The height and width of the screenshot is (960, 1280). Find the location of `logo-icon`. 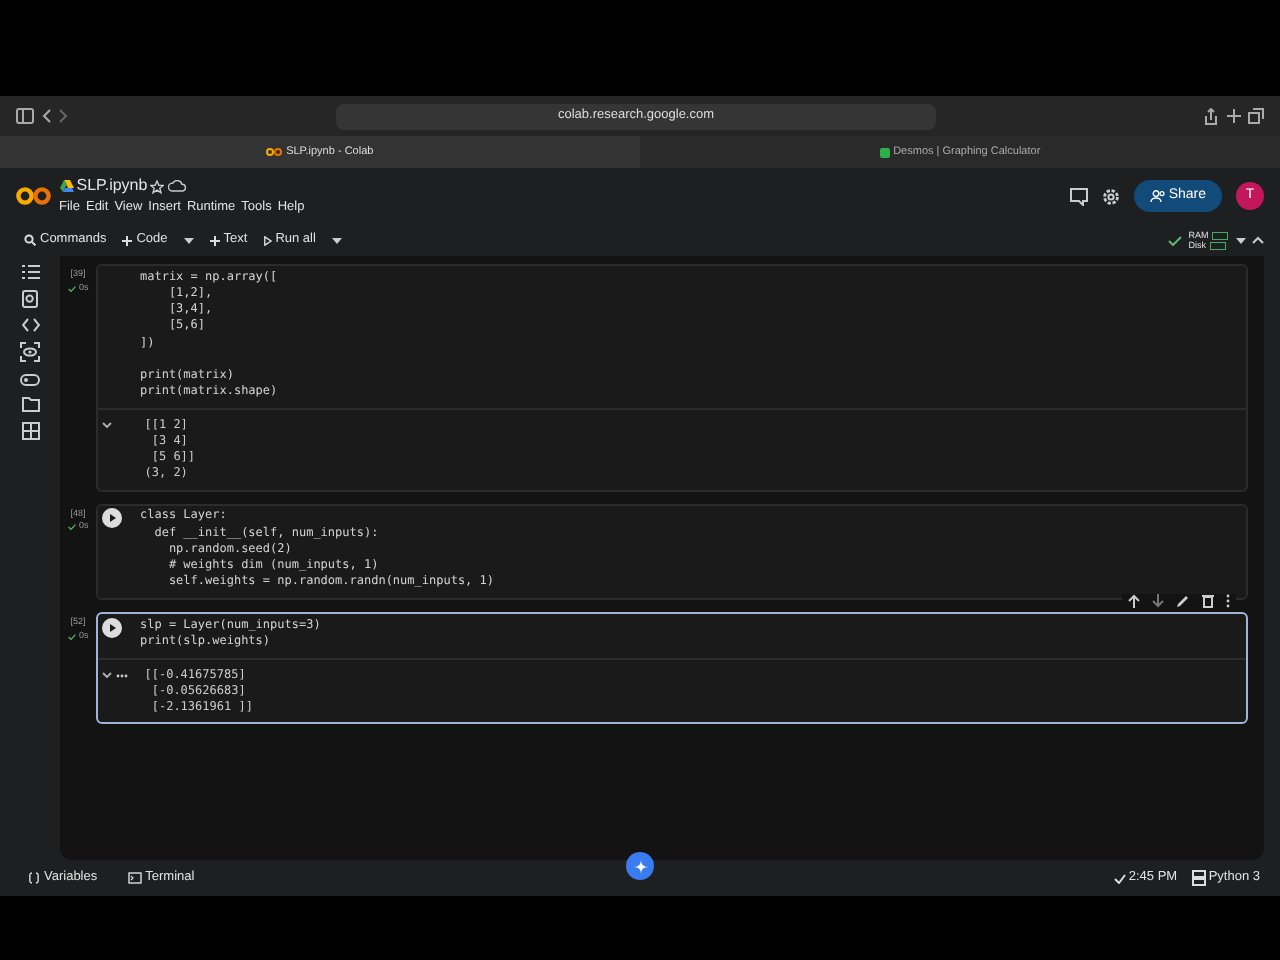

logo-icon is located at coordinates (34, 196).